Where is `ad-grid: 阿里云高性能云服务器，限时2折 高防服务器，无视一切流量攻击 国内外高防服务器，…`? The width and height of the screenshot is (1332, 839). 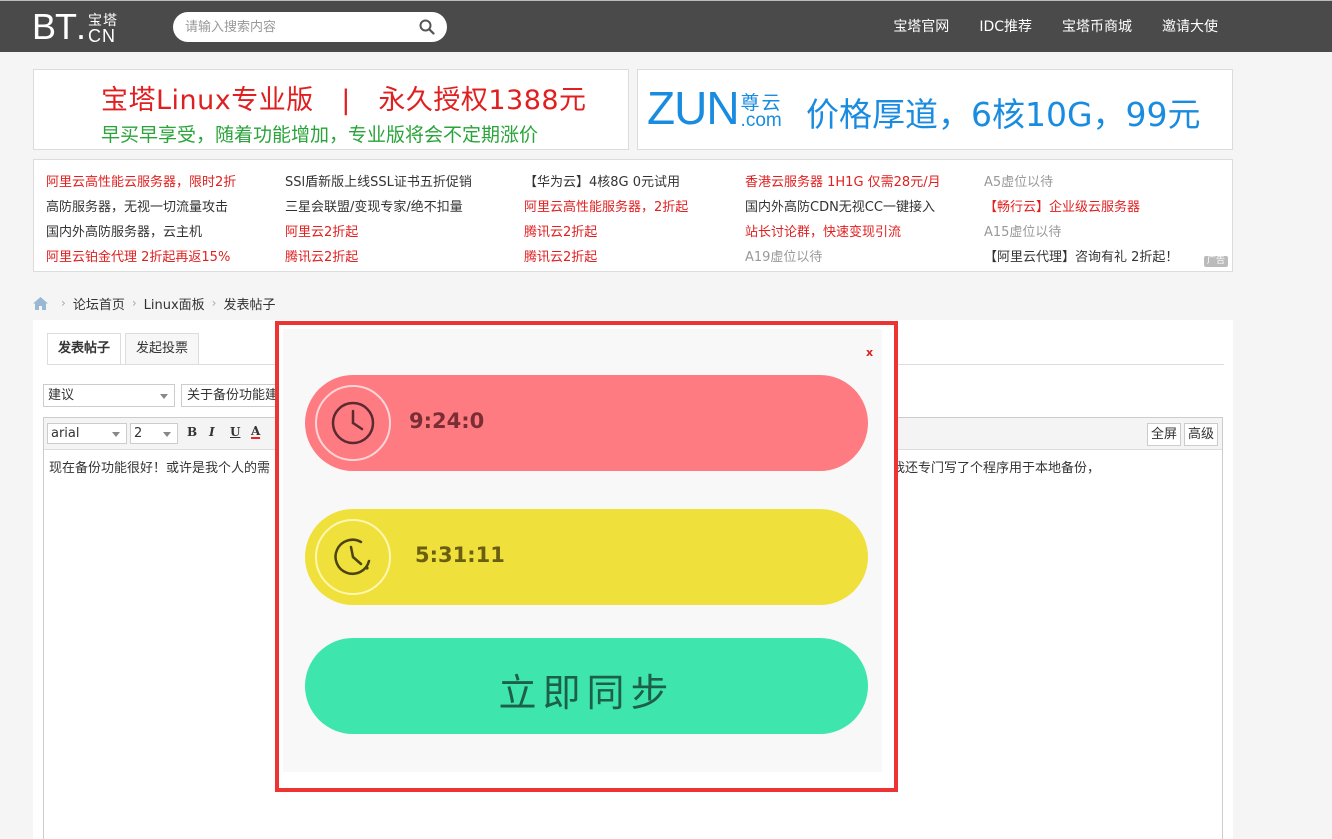 ad-grid: 阿里云高性能云服务器，限时2折 高防服务器，无视一切流量攻击 国内外高防服务器，… is located at coordinates (633, 215).